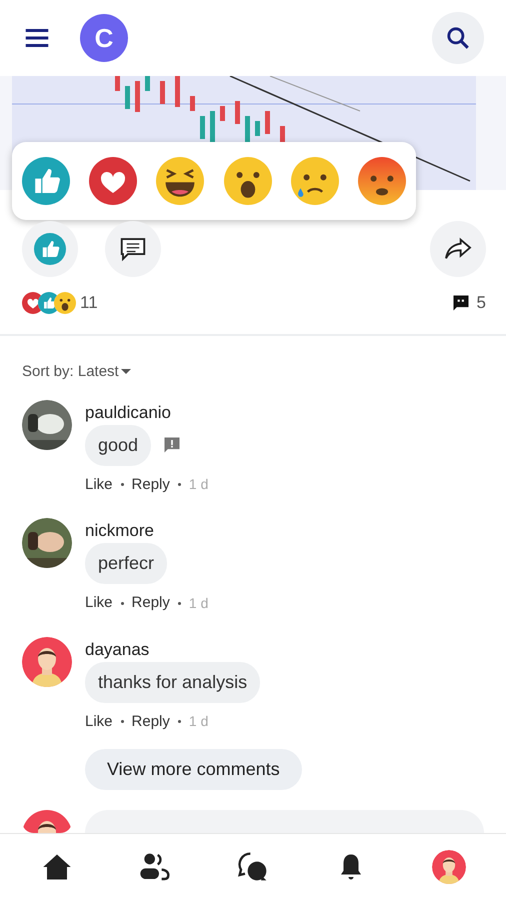  Describe the element at coordinates (172, 682) in the screenshot. I see `comment-text: thanks for analysis` at that location.